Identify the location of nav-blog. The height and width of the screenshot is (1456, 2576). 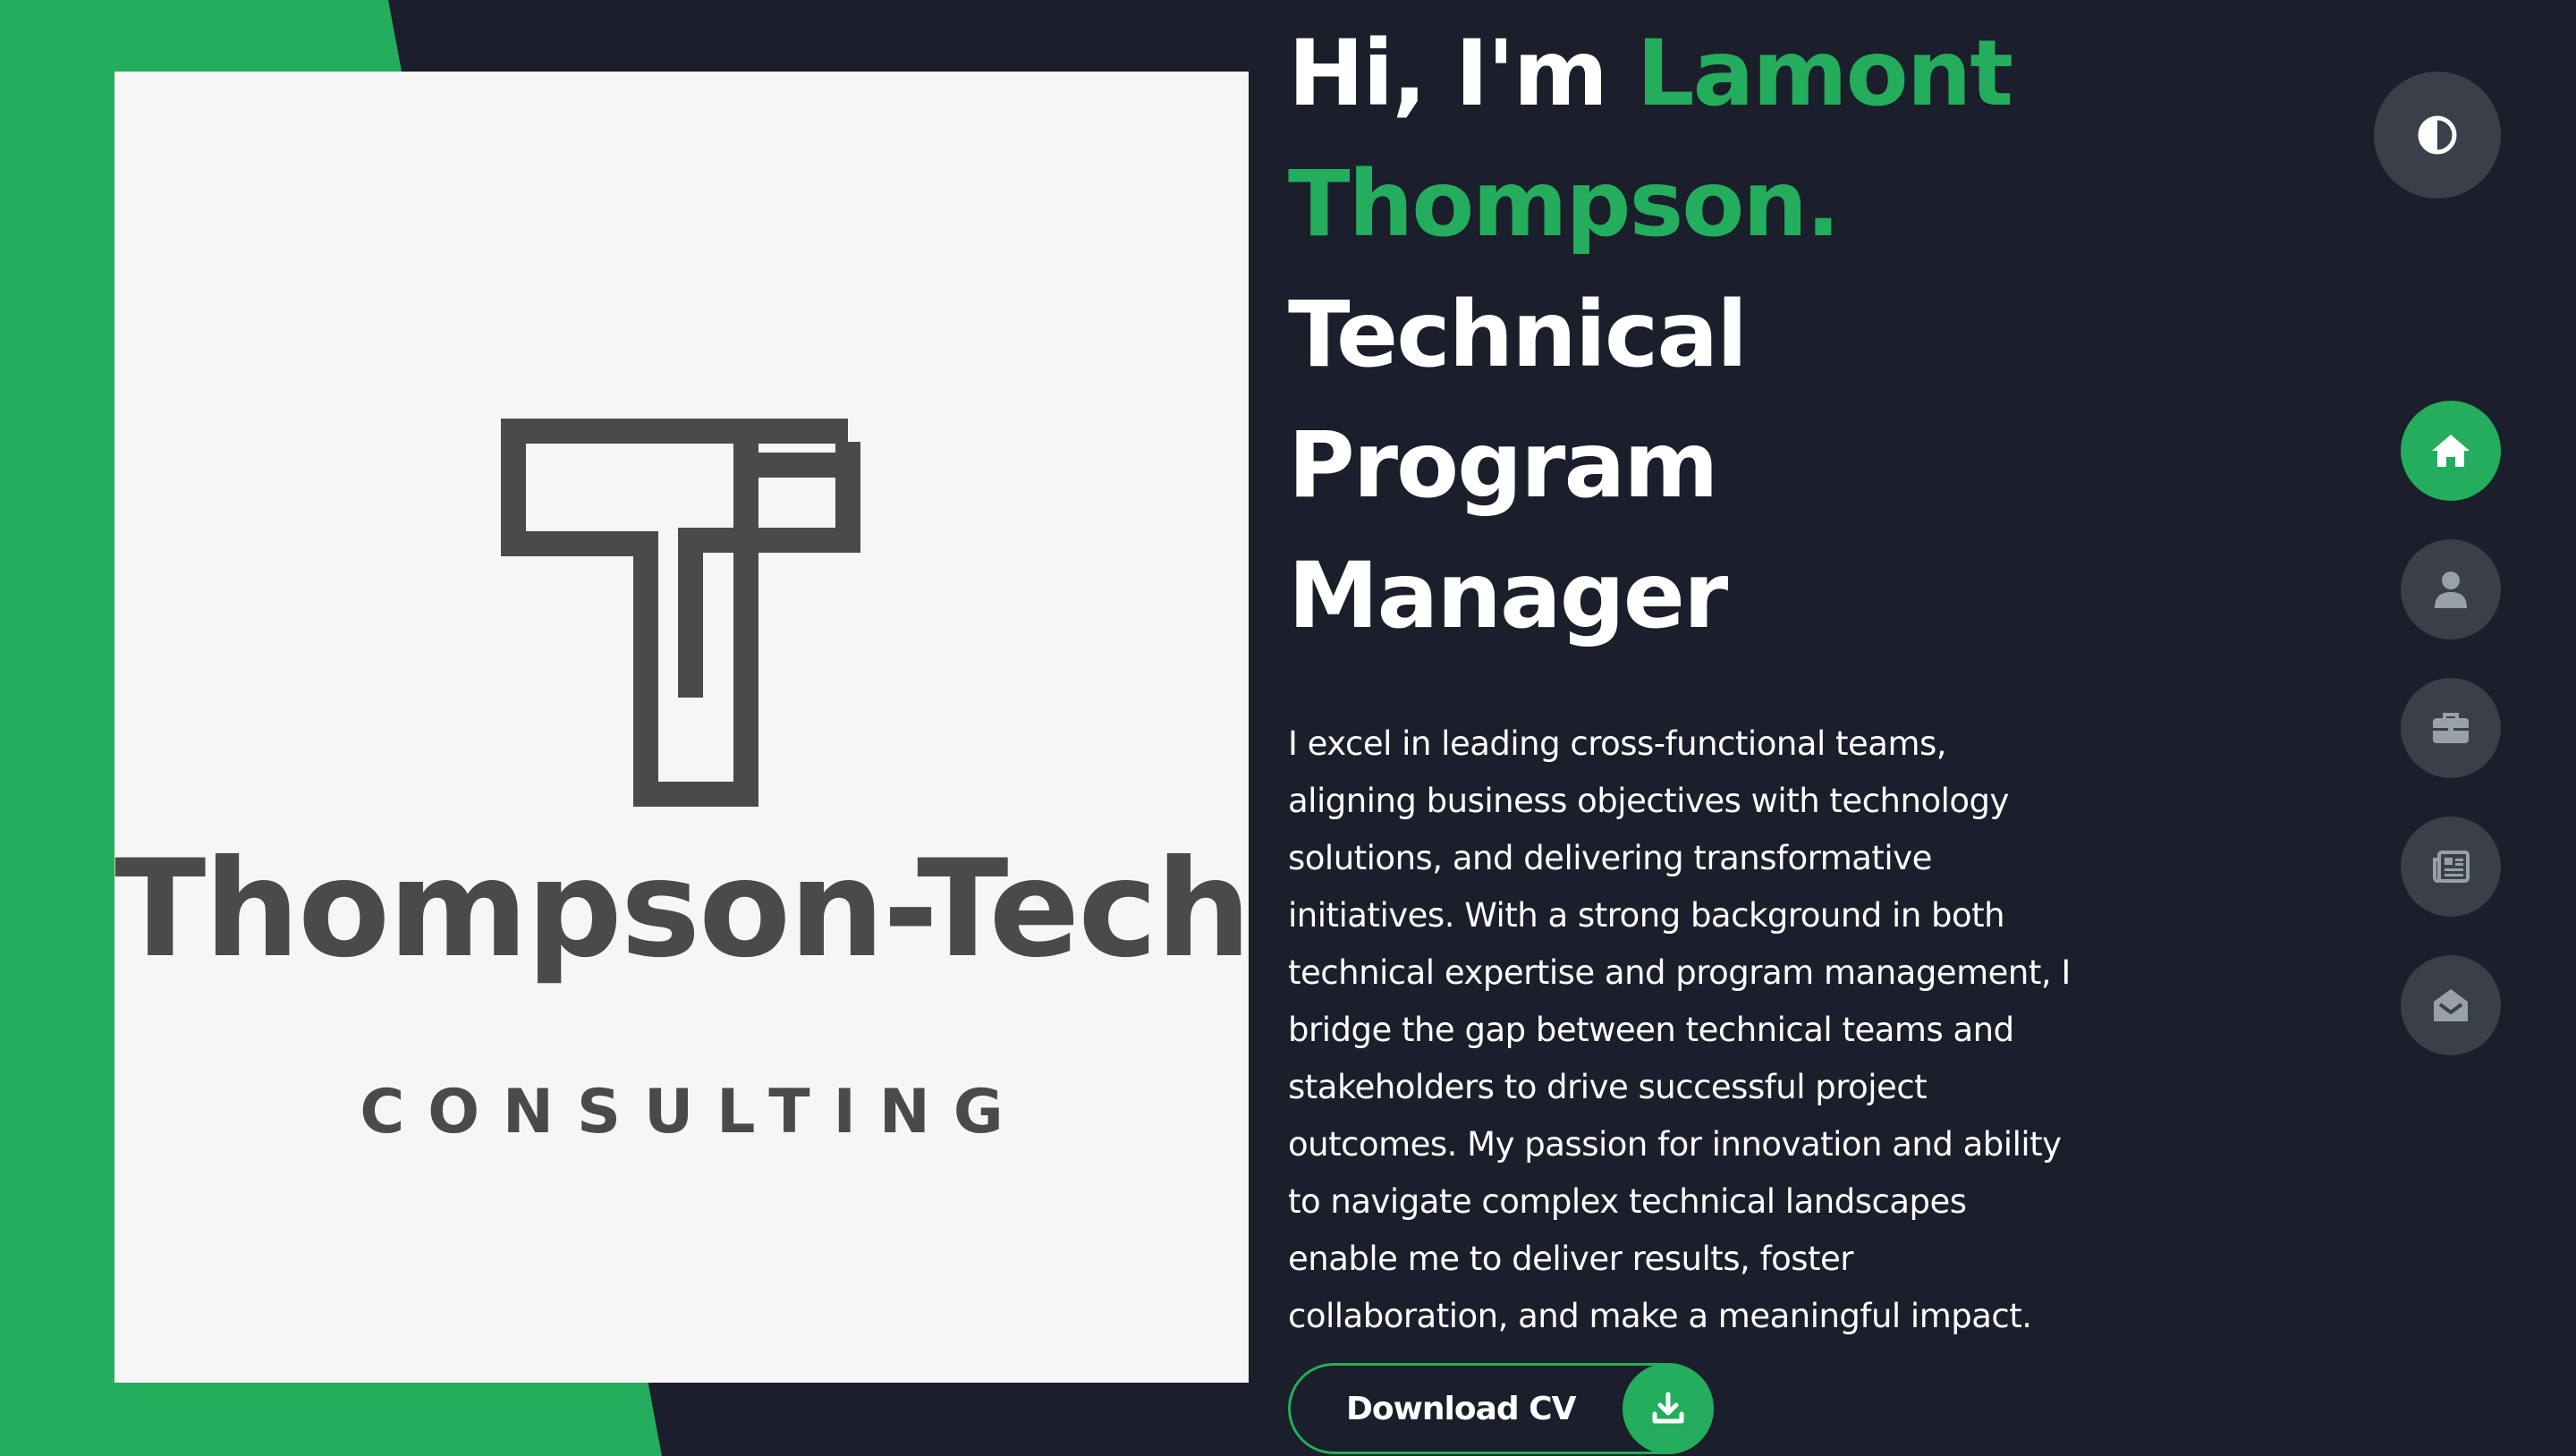
(2451, 867).